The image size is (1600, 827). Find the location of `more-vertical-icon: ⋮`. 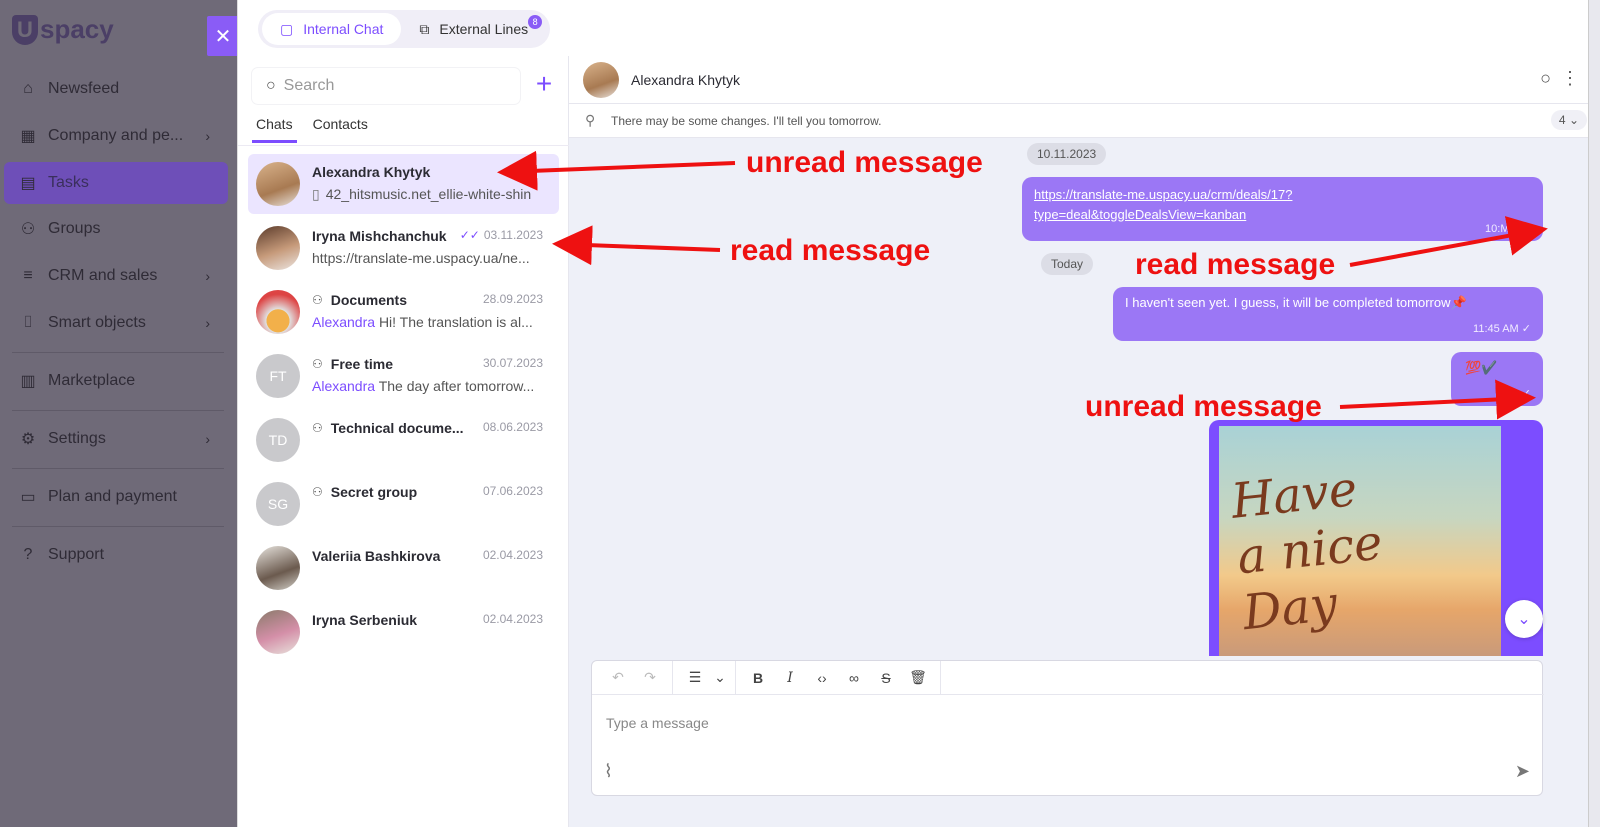

more-vertical-icon: ⋮ is located at coordinates (1570, 78).